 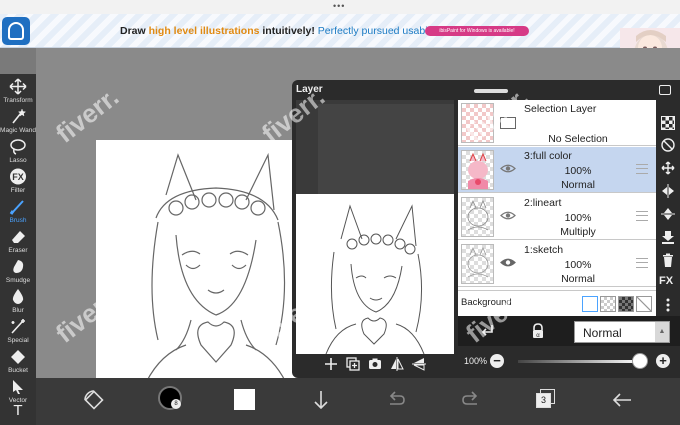 What do you see at coordinates (321, 400) in the screenshot?
I see `arrow-down-icon` at bounding box center [321, 400].